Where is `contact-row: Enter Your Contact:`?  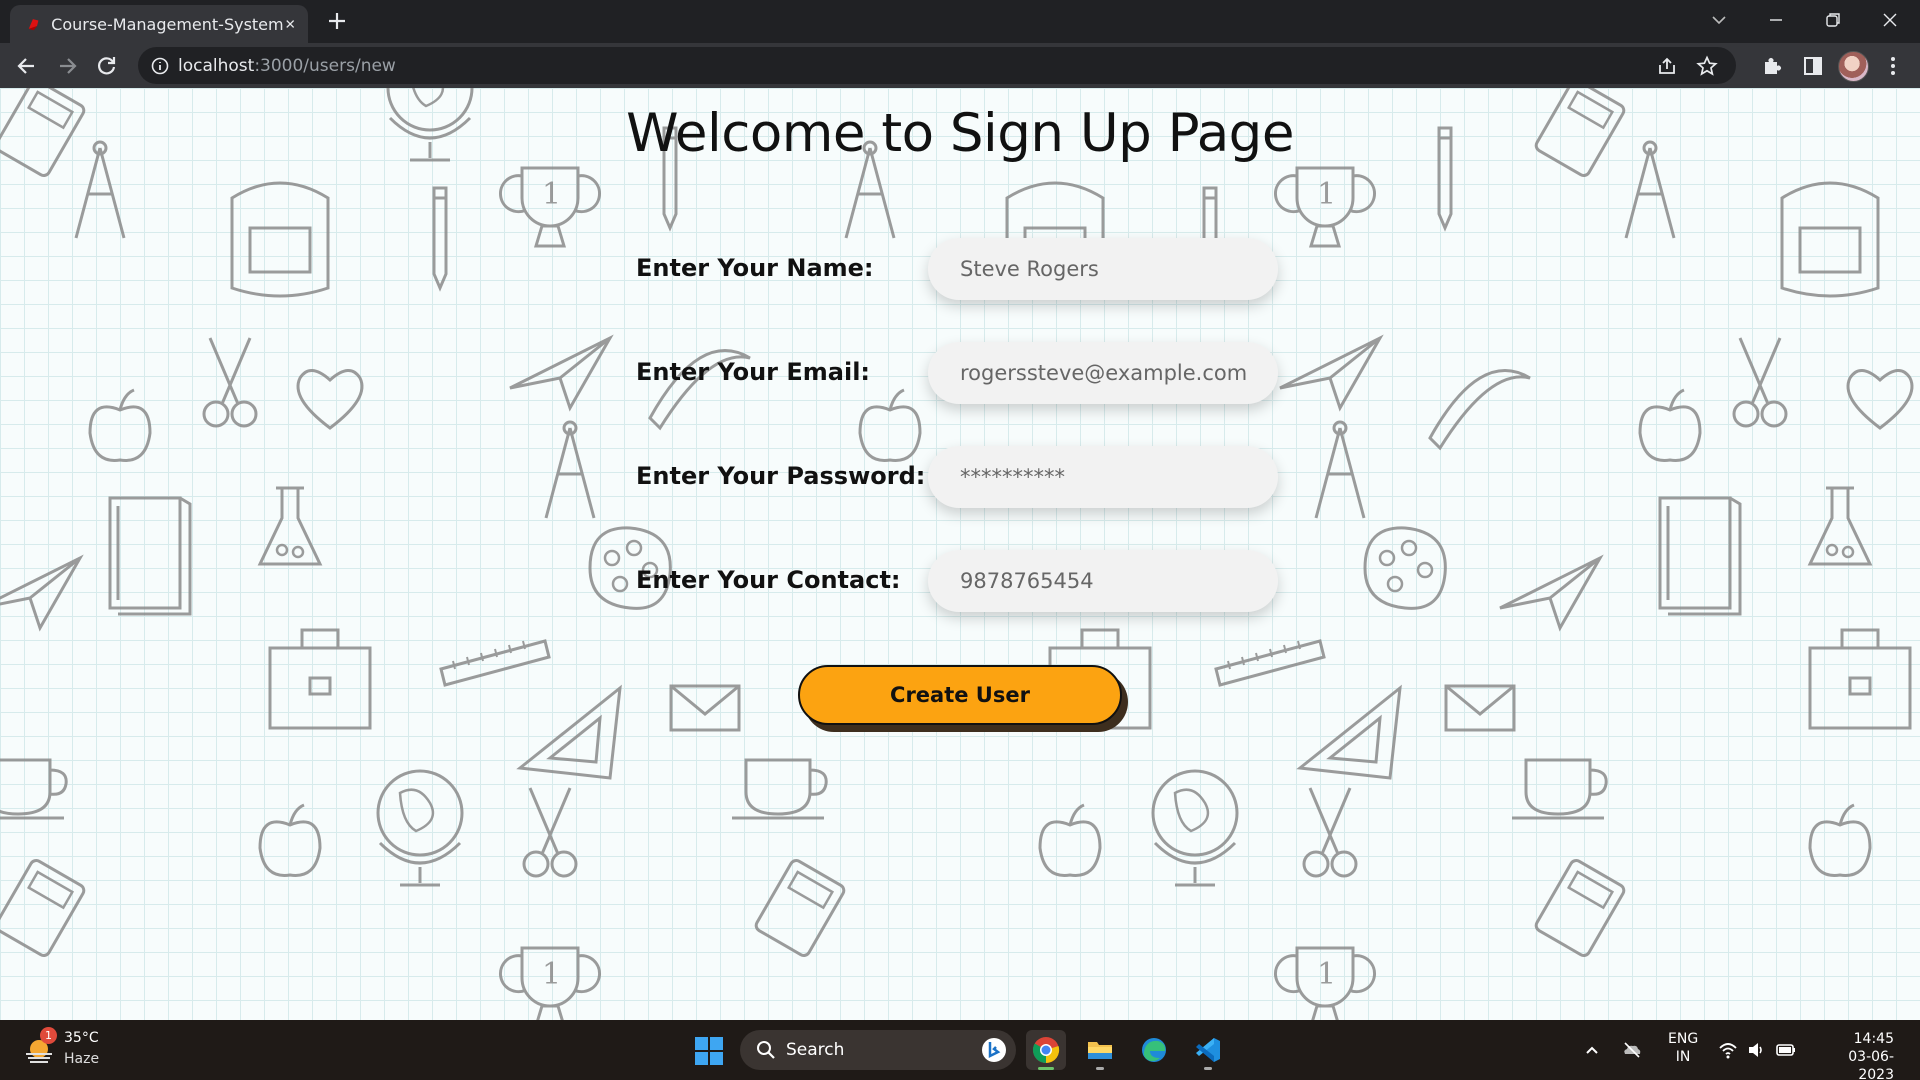
contact-row: Enter Your Contact: is located at coordinates (961, 582).